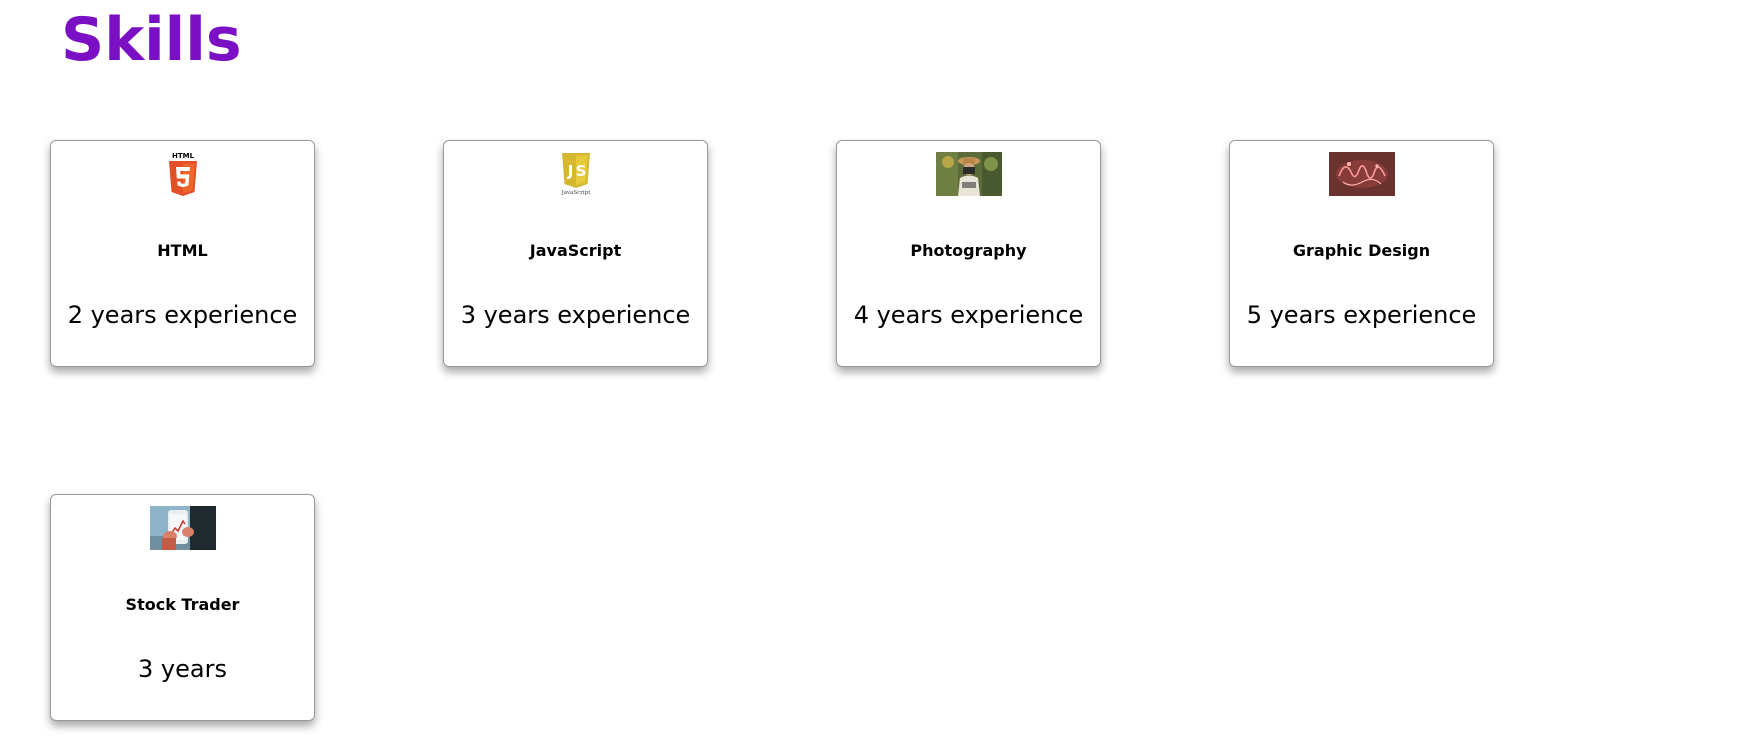 Image resolution: width=1757 pixels, height=742 pixels. I want to click on skill-name: Graphic Design, so click(1361, 250).